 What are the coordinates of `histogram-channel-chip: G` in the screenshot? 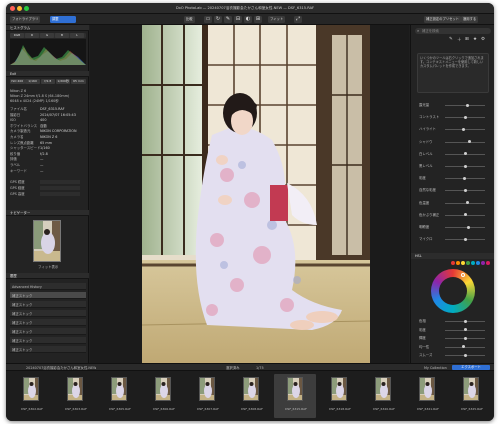 It's located at (47, 35).